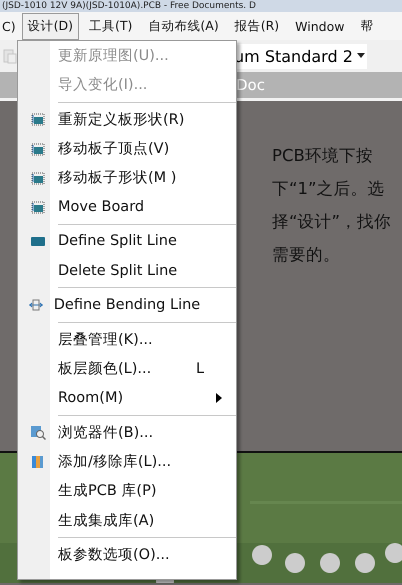 The width and height of the screenshot is (402, 585). Describe the element at coordinates (129, 6) in the screenshot. I see `window-title: (JSD-1010 12V 9A)(JSD-1010A).PCB - Free Documents. D` at that location.